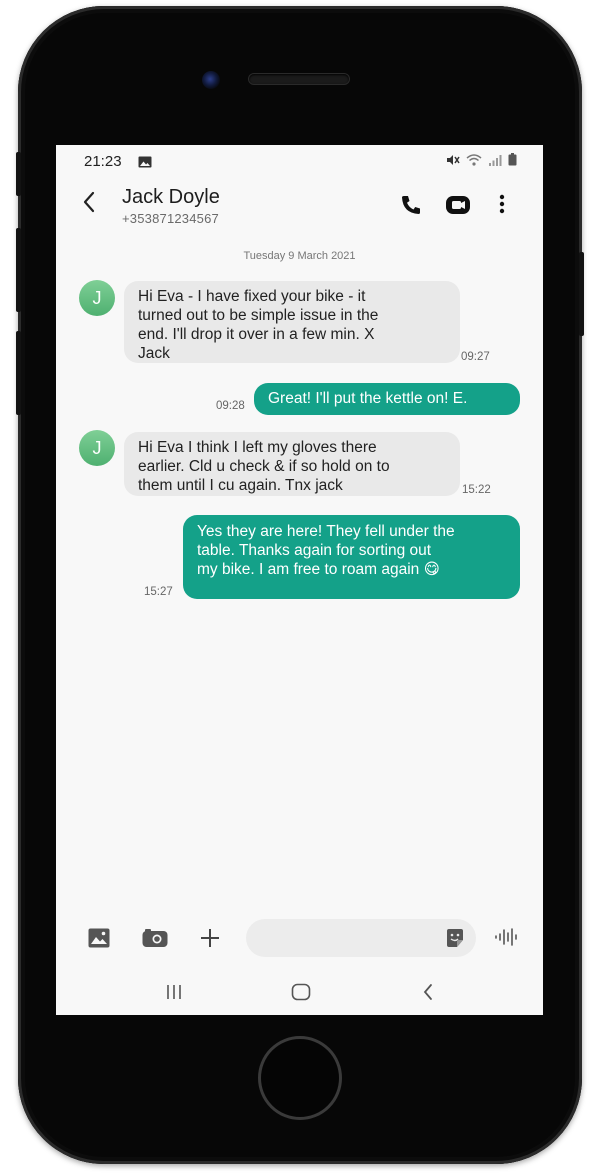 The height and width of the screenshot is (1176, 598). I want to click on recents-nav-icon, so click(174, 994).